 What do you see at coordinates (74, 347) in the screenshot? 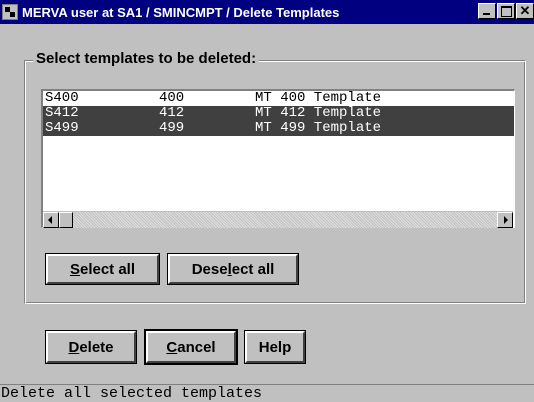
I see `delete-mnemonic: D` at bounding box center [74, 347].